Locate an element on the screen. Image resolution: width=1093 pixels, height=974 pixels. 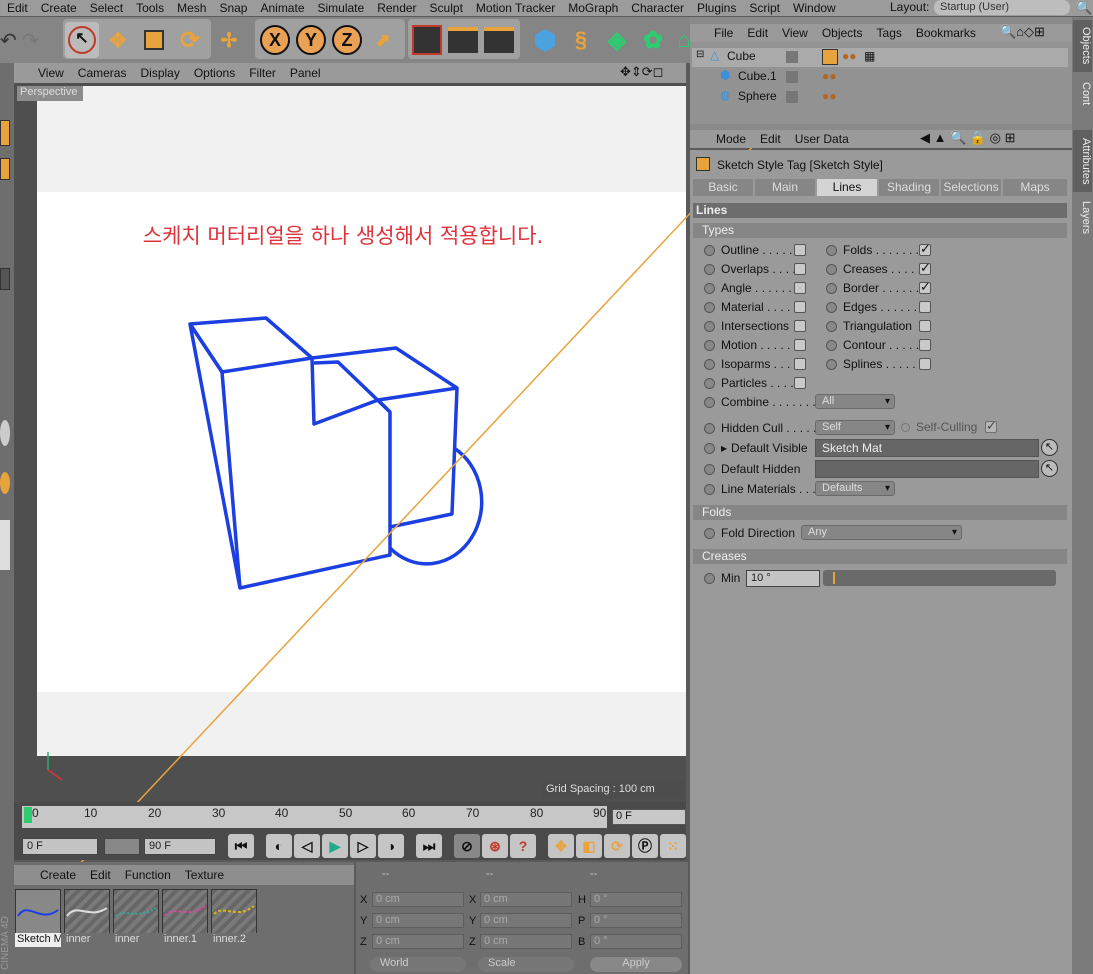
objects-toolbar-icons: 🔍⌂◇⊞ is located at coordinates (1022, 32).